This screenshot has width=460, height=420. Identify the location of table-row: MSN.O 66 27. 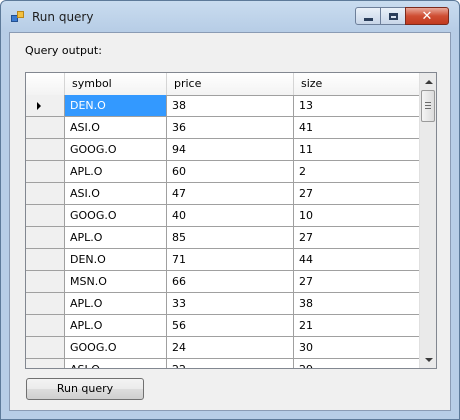
(223, 282).